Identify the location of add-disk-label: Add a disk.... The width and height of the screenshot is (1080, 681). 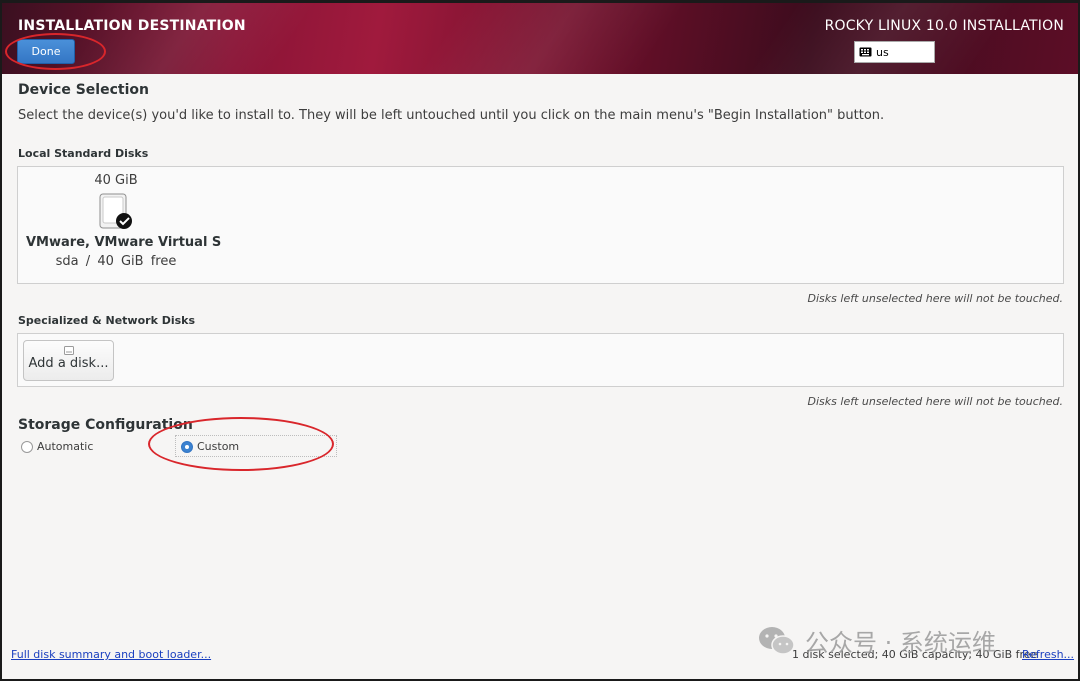
(68, 363).